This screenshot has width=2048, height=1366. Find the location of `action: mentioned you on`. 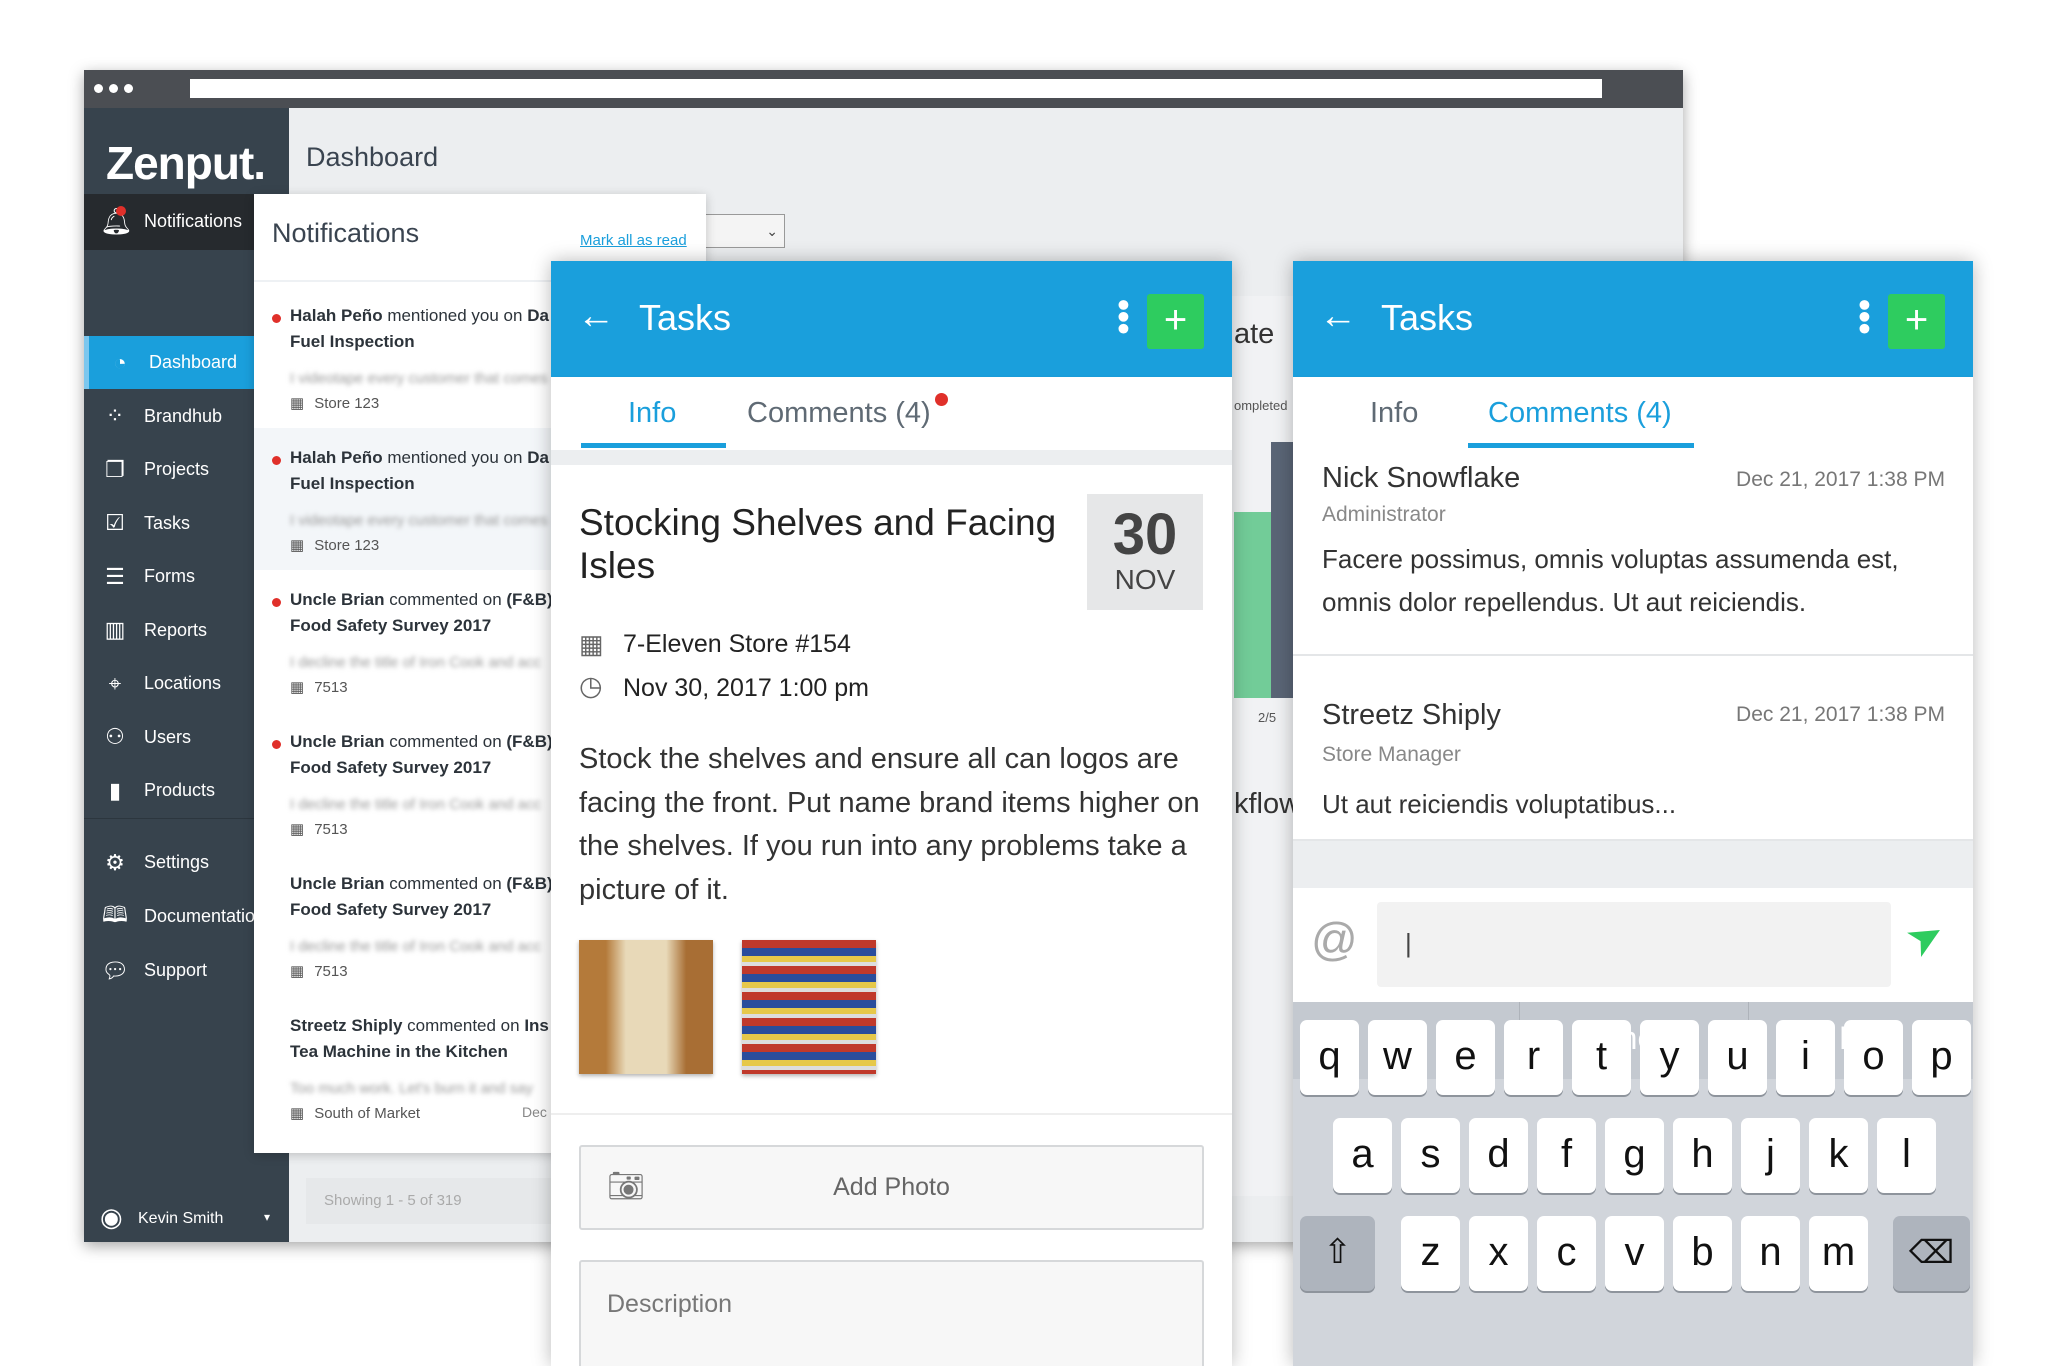

action: mentioned you on is located at coordinates (455, 457).